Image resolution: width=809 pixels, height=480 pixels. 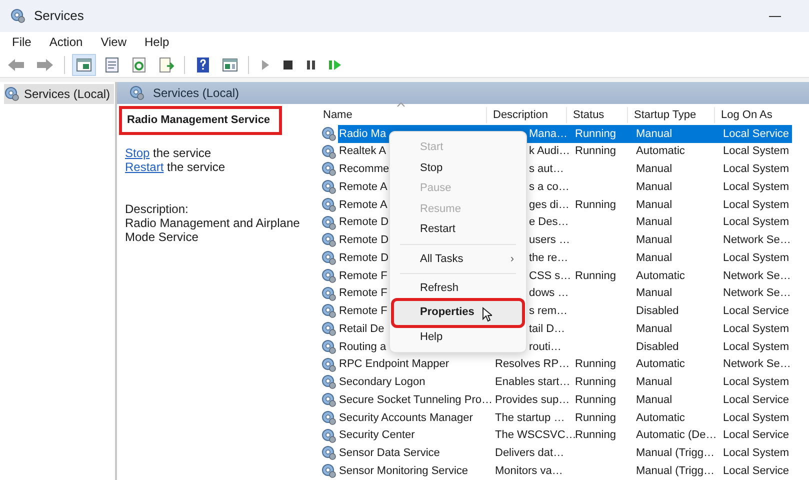 I want to click on console-tree-icon, so click(x=84, y=65).